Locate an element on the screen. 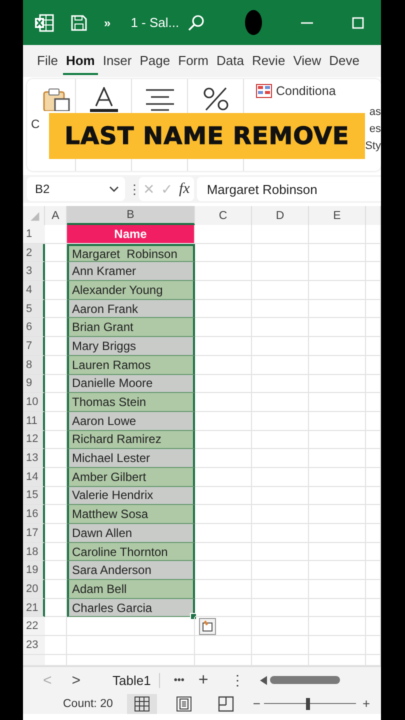 The height and width of the screenshot is (720, 405). more-sheets-button: ••• is located at coordinates (179, 680).